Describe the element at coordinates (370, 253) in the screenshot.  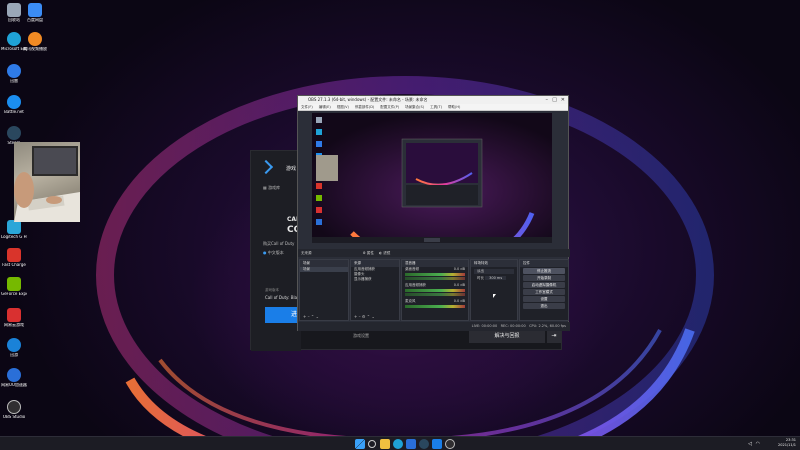
I see `properties-button: 属性` at that location.